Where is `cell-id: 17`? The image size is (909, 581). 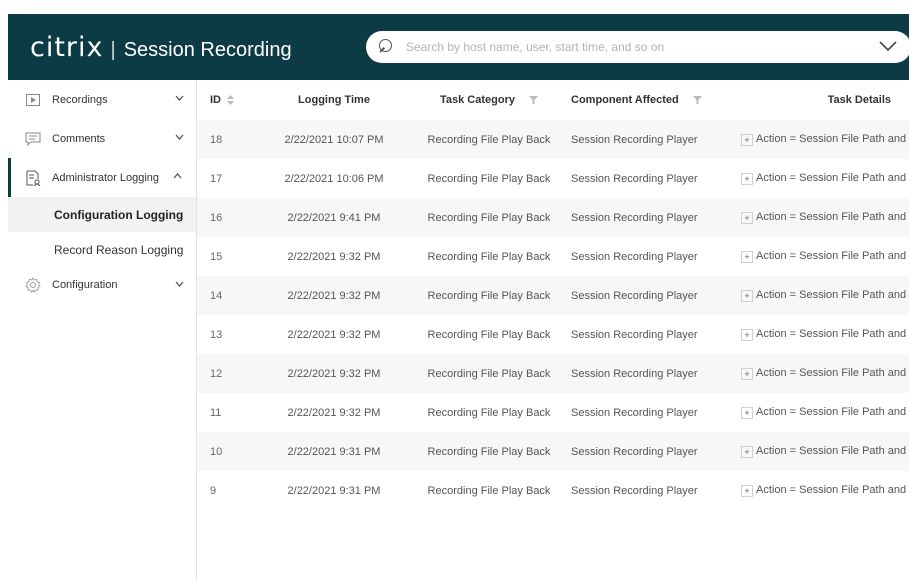 cell-id: 17 is located at coordinates (216, 178).